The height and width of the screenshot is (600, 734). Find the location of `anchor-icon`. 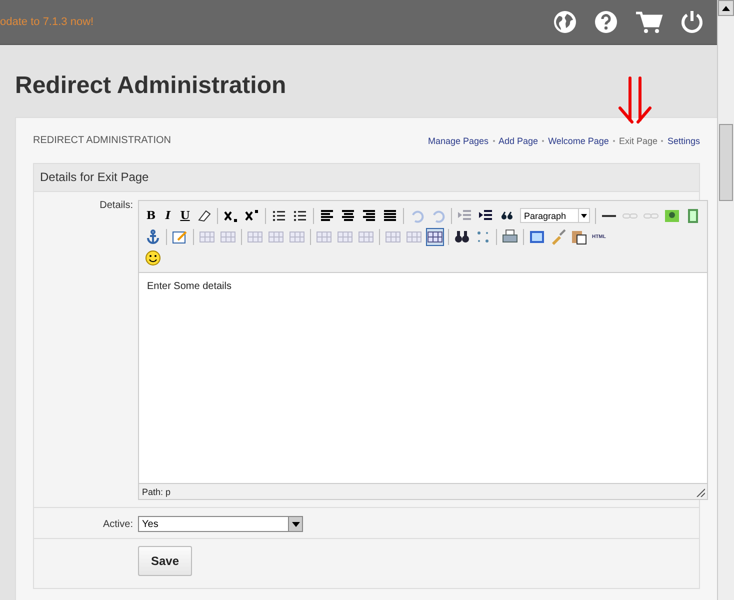

anchor-icon is located at coordinates (153, 236).